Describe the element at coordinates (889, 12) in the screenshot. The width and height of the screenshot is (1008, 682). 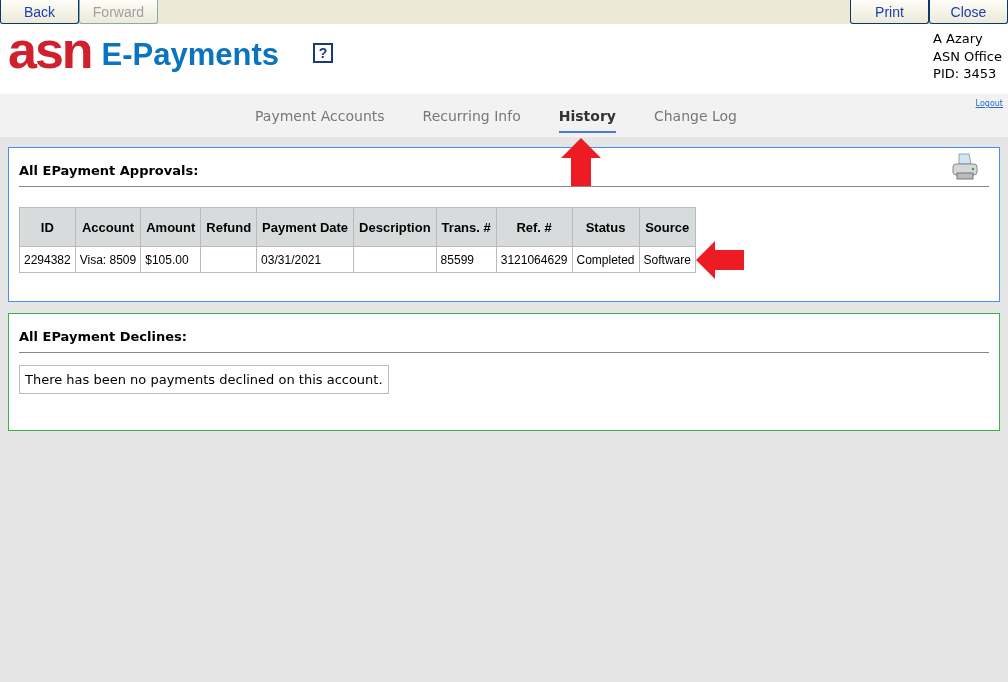
I see `toolbar-button: Print` at that location.